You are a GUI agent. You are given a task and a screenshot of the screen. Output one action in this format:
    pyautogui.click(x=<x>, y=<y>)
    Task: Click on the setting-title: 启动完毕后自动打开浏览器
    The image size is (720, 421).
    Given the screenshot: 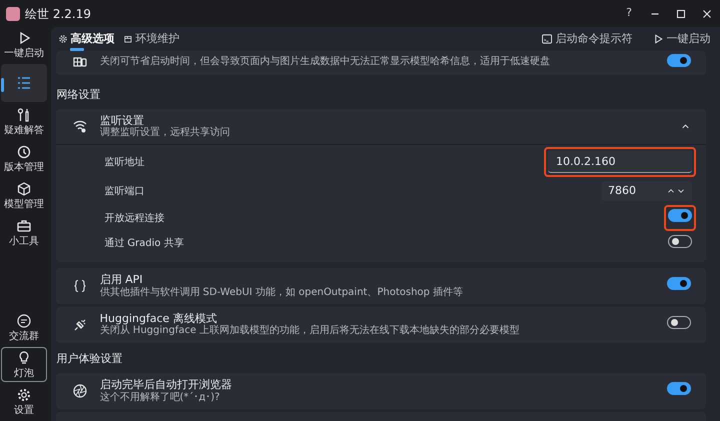 What is the action you would take?
    pyautogui.click(x=166, y=385)
    